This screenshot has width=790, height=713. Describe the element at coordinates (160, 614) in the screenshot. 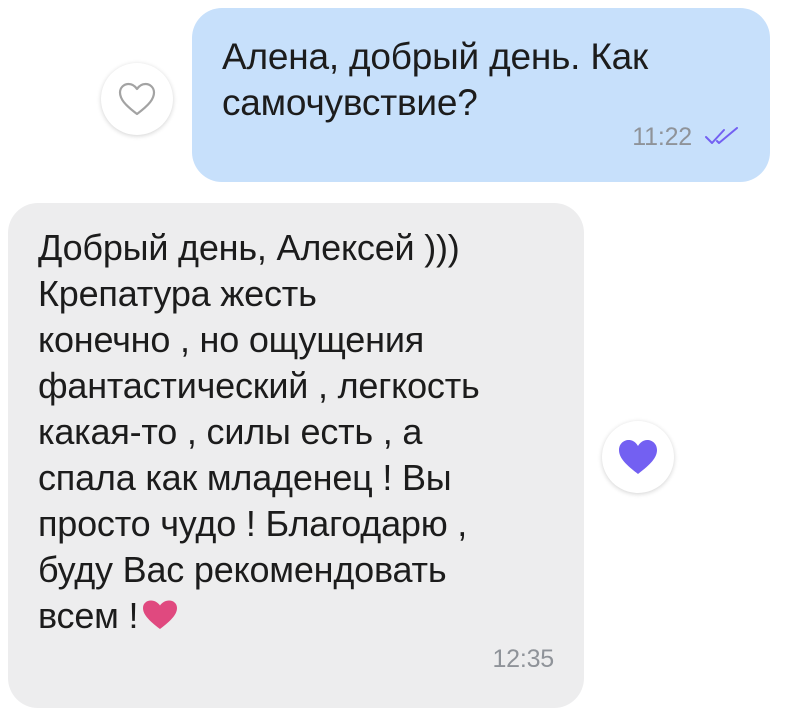

I see `heart-emoji-icon` at that location.